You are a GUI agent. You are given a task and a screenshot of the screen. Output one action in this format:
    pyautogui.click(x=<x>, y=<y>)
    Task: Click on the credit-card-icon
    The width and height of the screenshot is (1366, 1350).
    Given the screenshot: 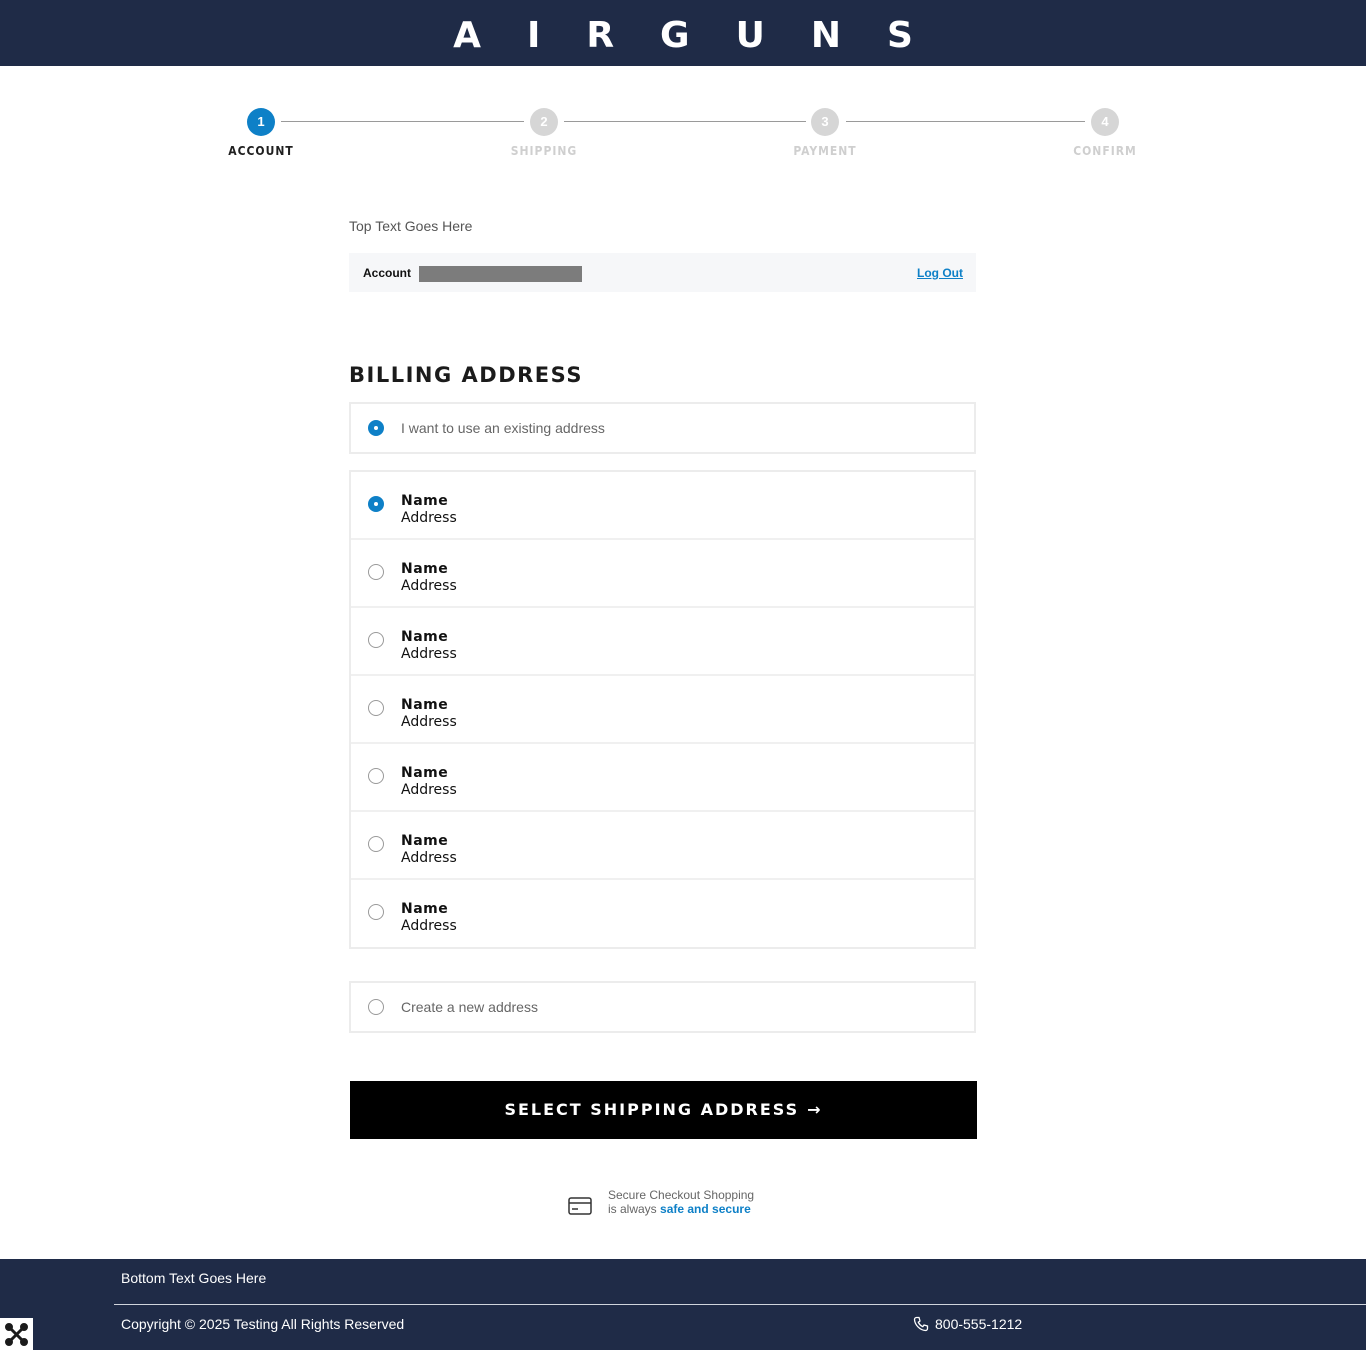 What is the action you would take?
    pyautogui.click(x=580, y=1206)
    